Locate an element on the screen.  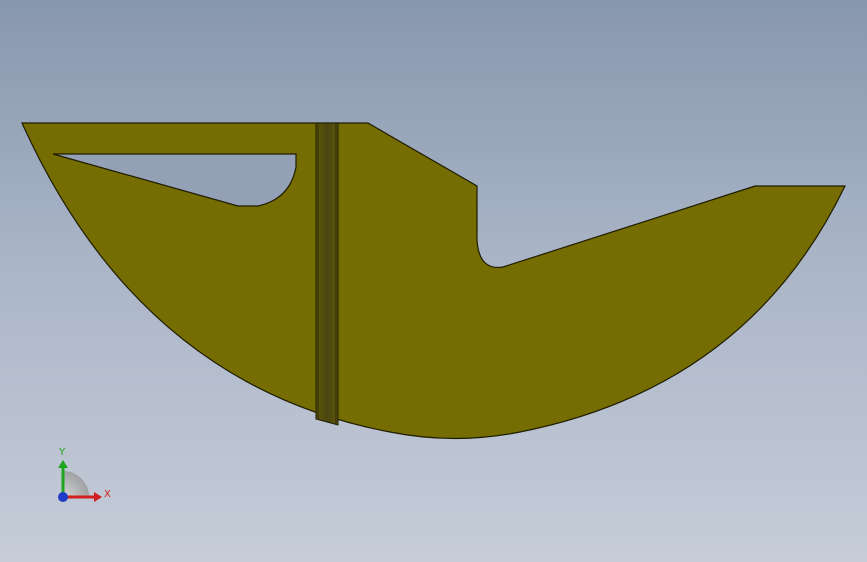
z-axis-dot is located at coordinates (63, 497).